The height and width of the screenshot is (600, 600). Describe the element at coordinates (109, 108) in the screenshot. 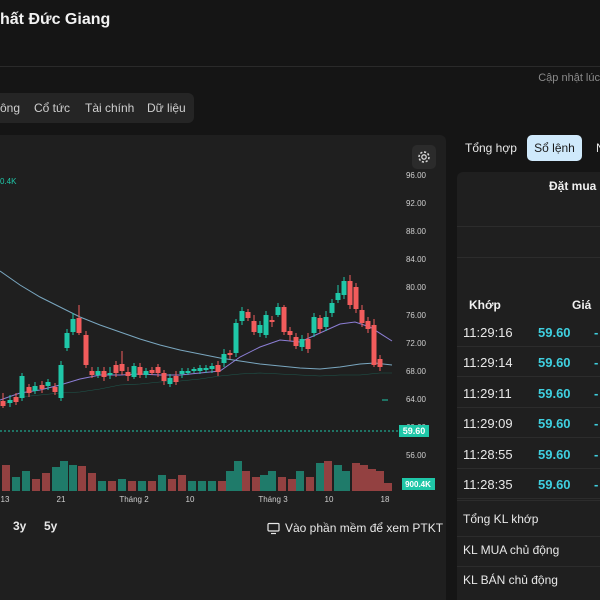

I see `tab-finance: Tài chính` at that location.